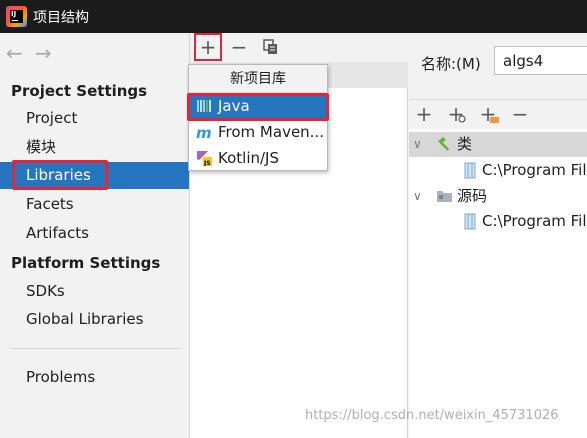 The image size is (587, 438). What do you see at coordinates (258, 79) in the screenshot?
I see `popup-title: 新项目库` at bounding box center [258, 79].